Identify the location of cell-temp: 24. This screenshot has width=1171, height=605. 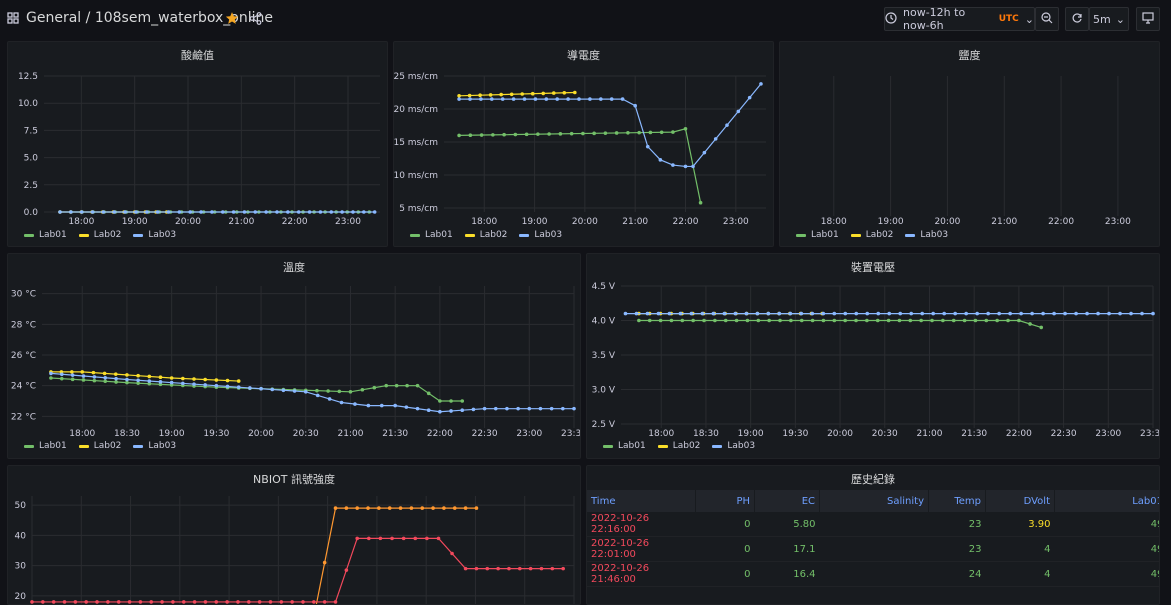
(957, 574).